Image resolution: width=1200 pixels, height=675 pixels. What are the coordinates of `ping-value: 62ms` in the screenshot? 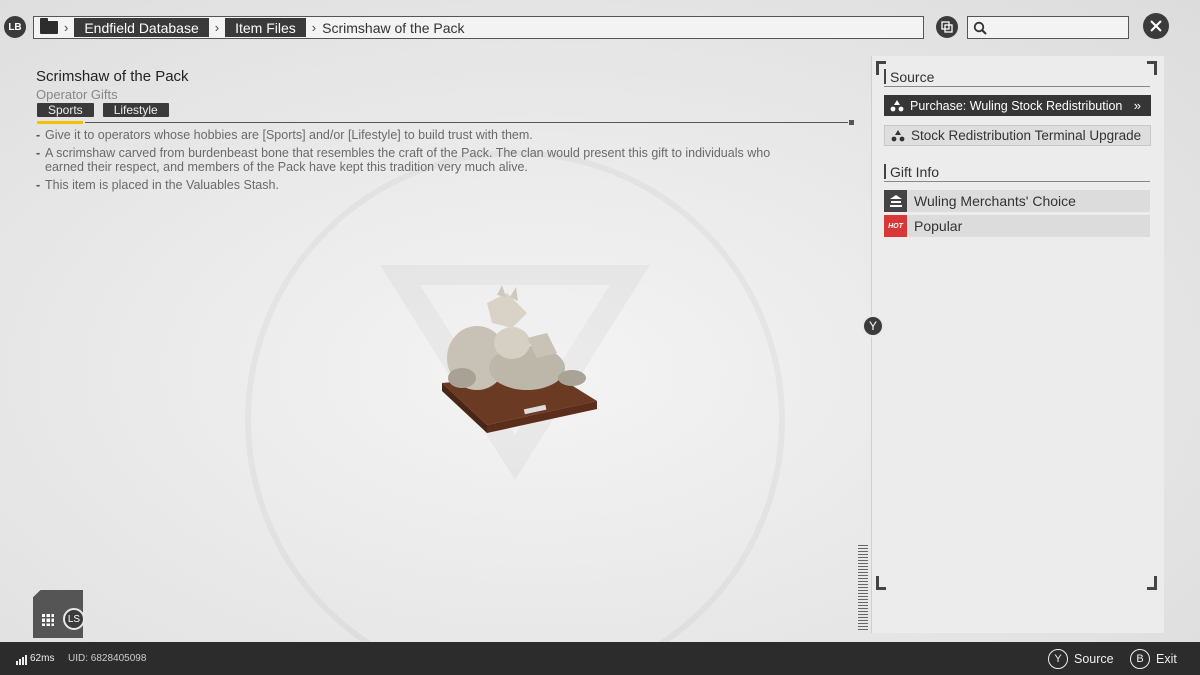 It's located at (42, 658).